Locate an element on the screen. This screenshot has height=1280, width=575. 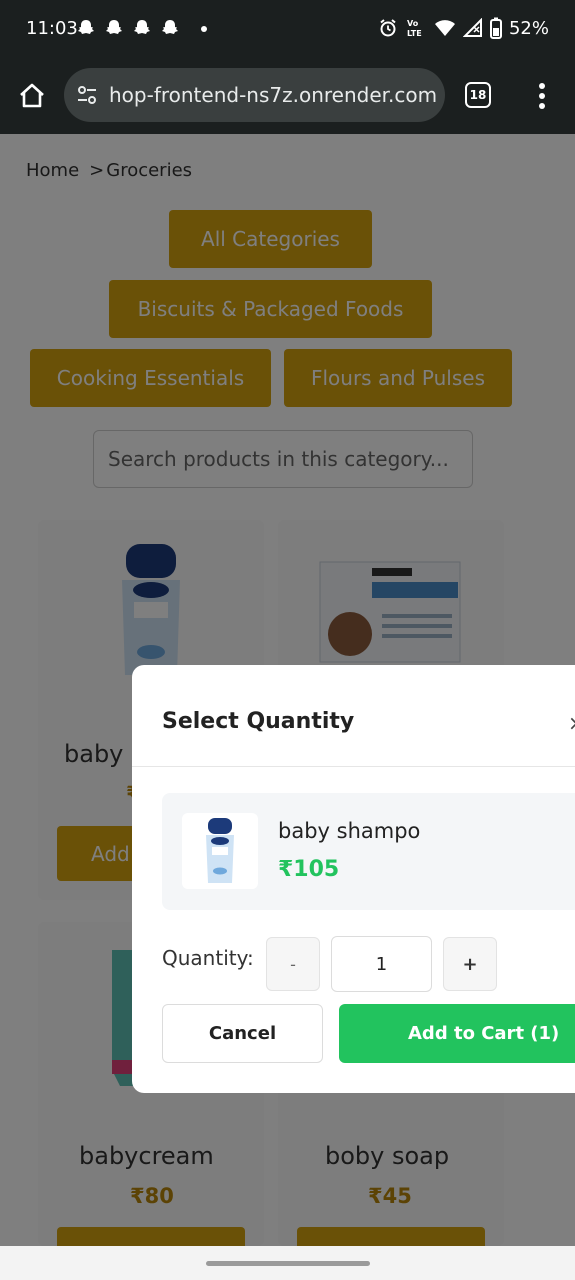
overflow-menu-icon is located at coordinates (542, 96).